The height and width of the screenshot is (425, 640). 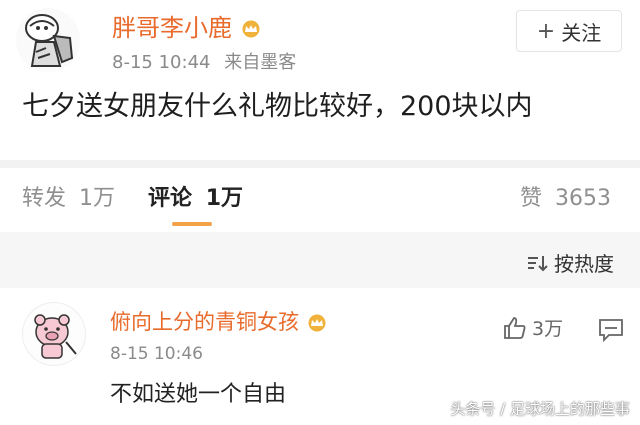 I want to click on author-avatar, so click(x=48, y=40).